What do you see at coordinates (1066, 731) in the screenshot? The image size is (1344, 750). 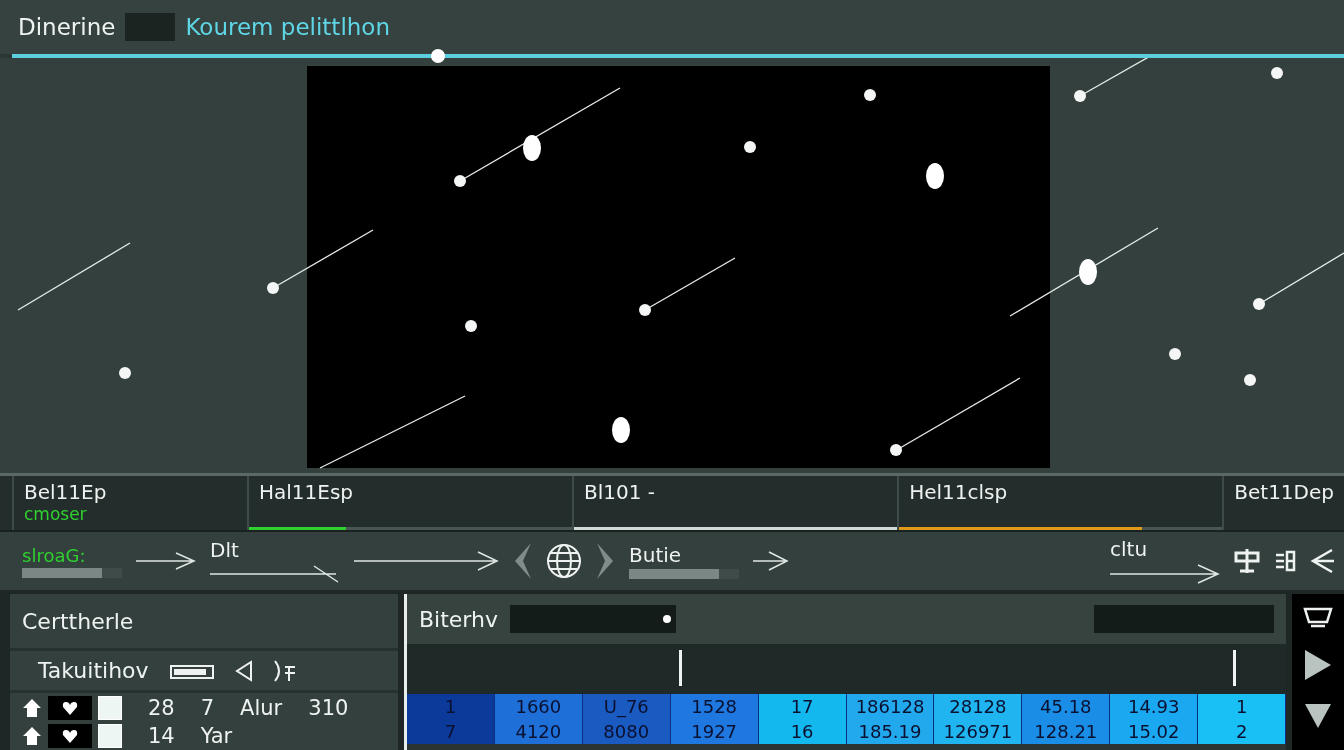 I see `table-cell: 128.21` at bounding box center [1066, 731].